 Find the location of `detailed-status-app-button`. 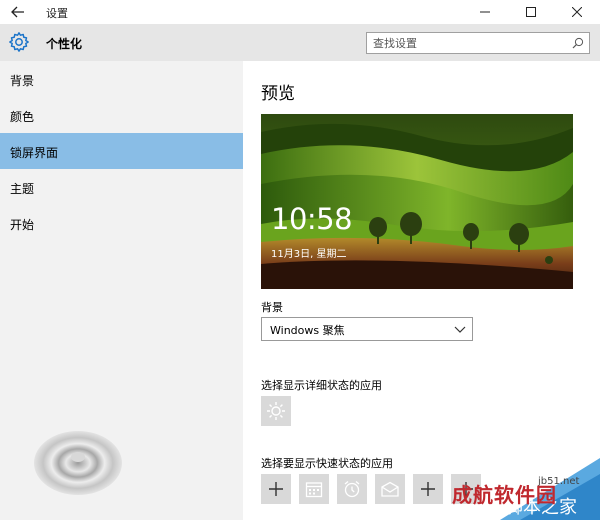

detailed-status-app-button is located at coordinates (276, 411).